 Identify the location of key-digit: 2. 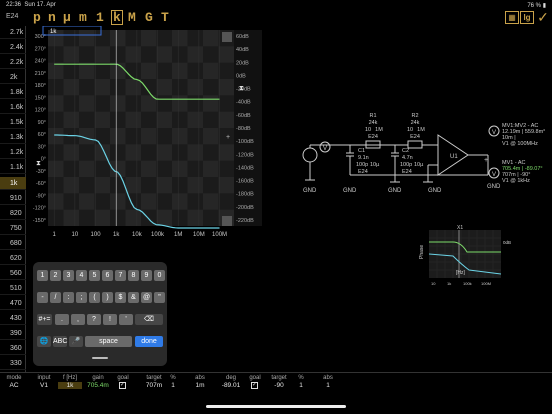
(55, 275).